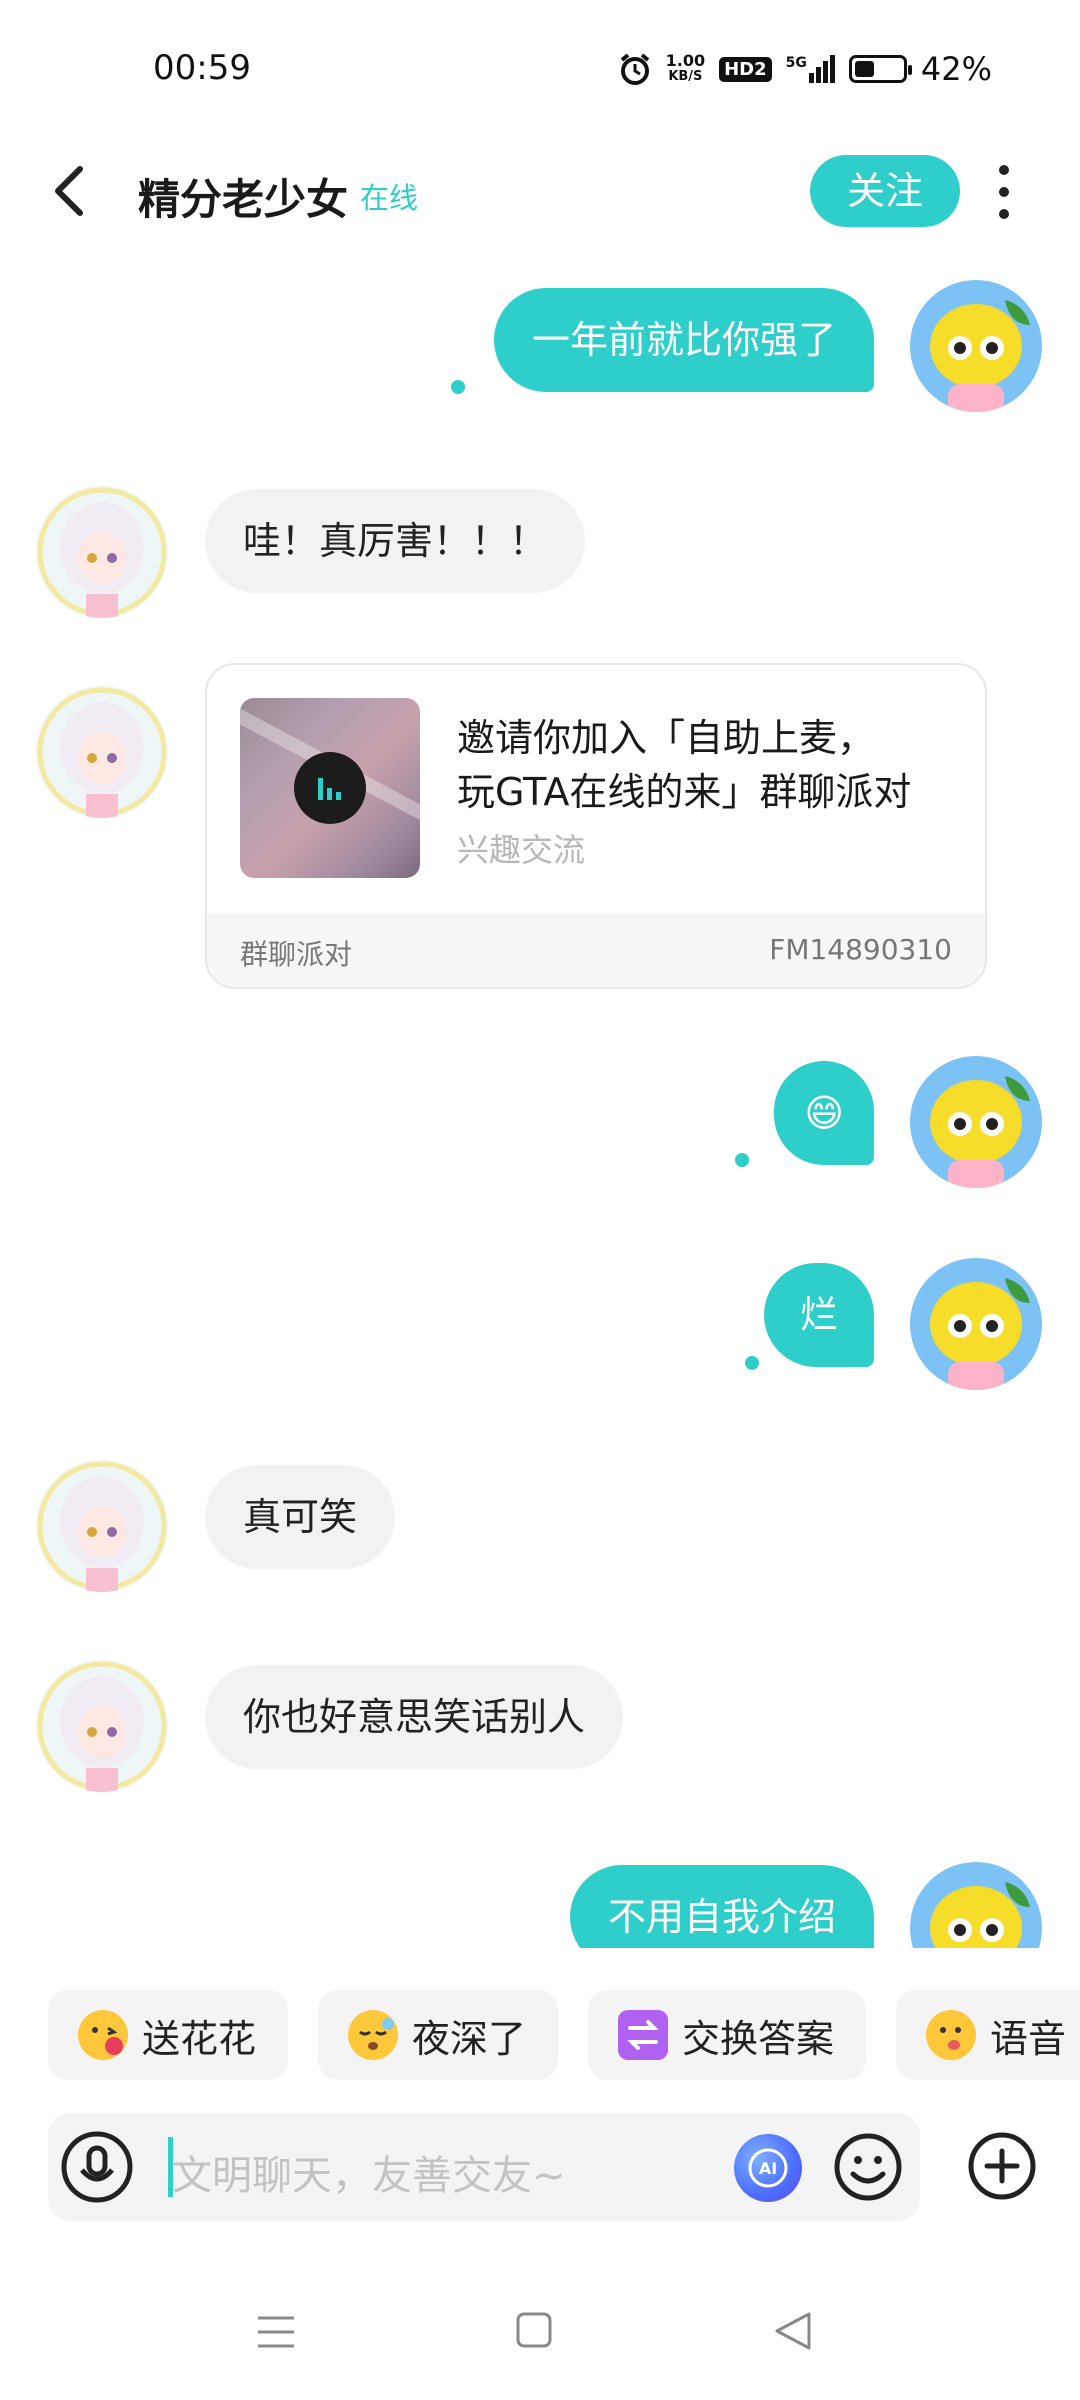  I want to click on chip-late-night: 夜深了, so click(438, 2035).